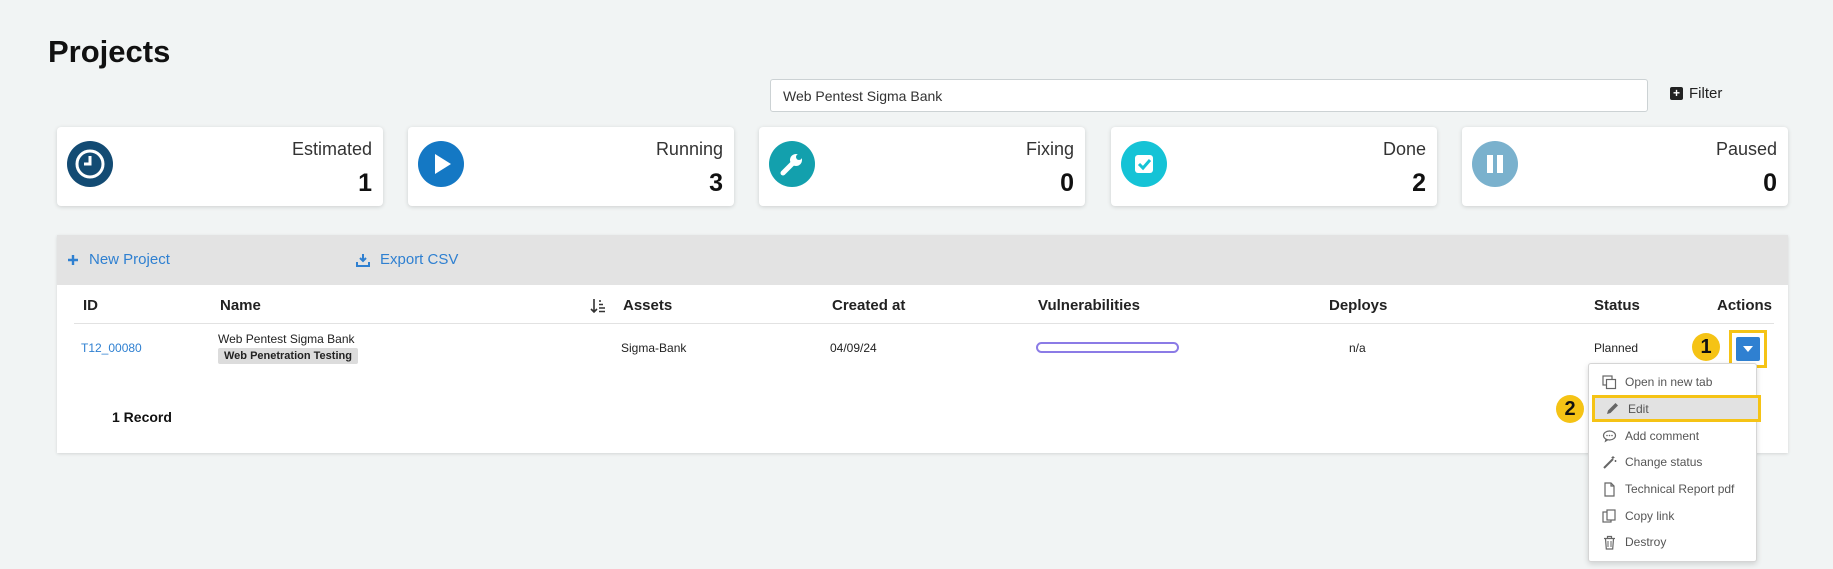 The height and width of the screenshot is (569, 1833). I want to click on step-badge-2: 2, so click(1570, 409).